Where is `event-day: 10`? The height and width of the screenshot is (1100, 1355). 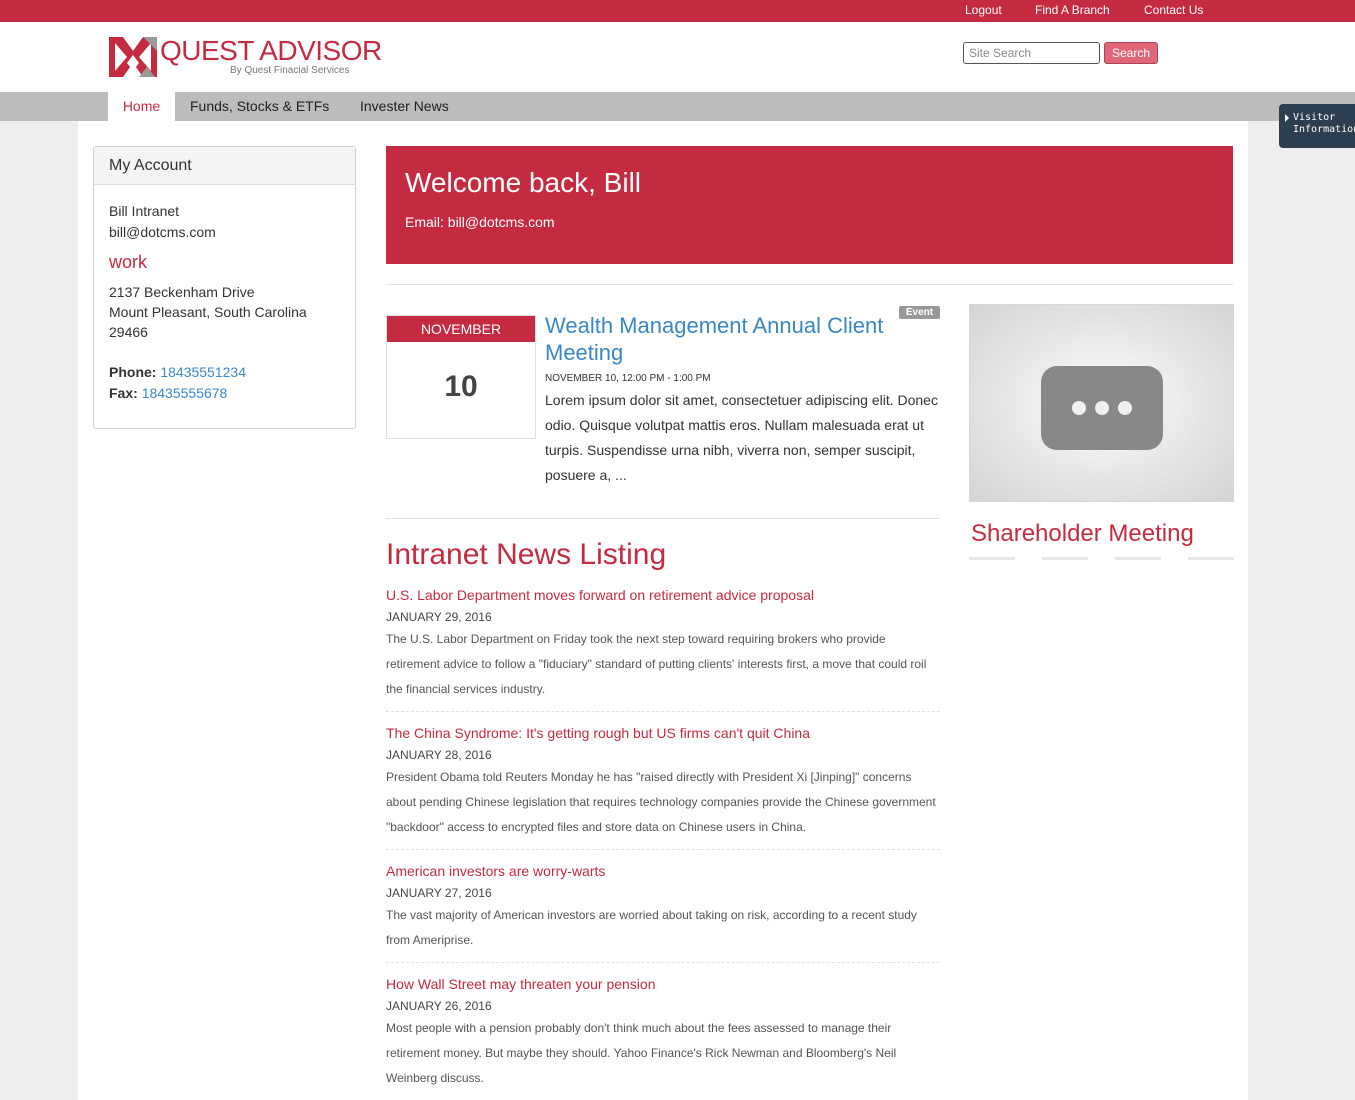 event-day: 10 is located at coordinates (461, 386).